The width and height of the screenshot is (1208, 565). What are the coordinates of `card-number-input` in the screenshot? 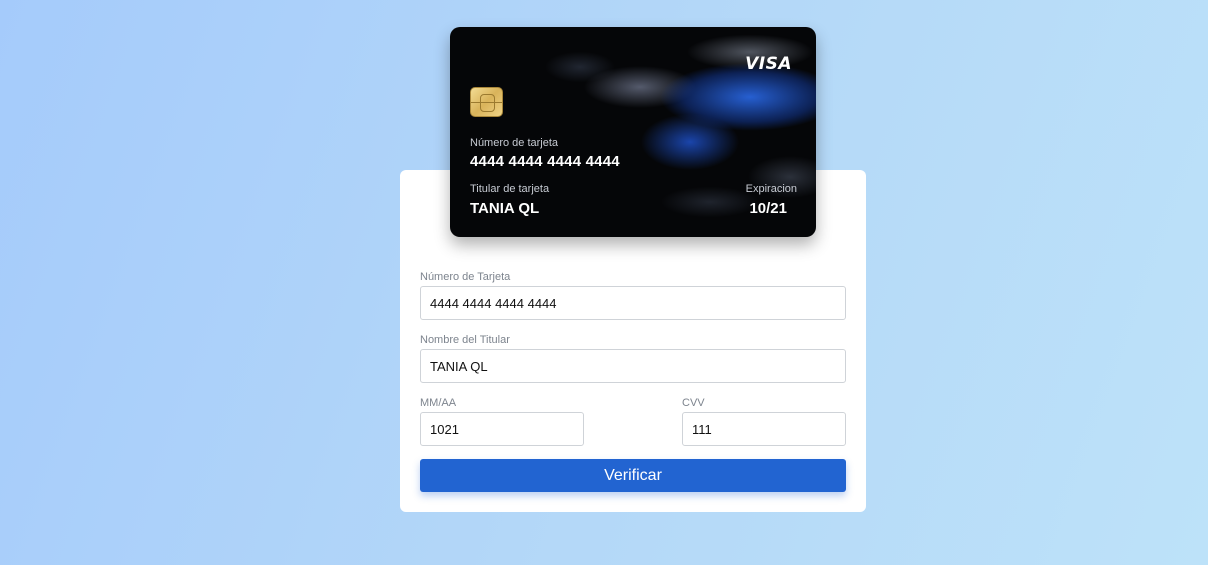 It's located at (633, 303).